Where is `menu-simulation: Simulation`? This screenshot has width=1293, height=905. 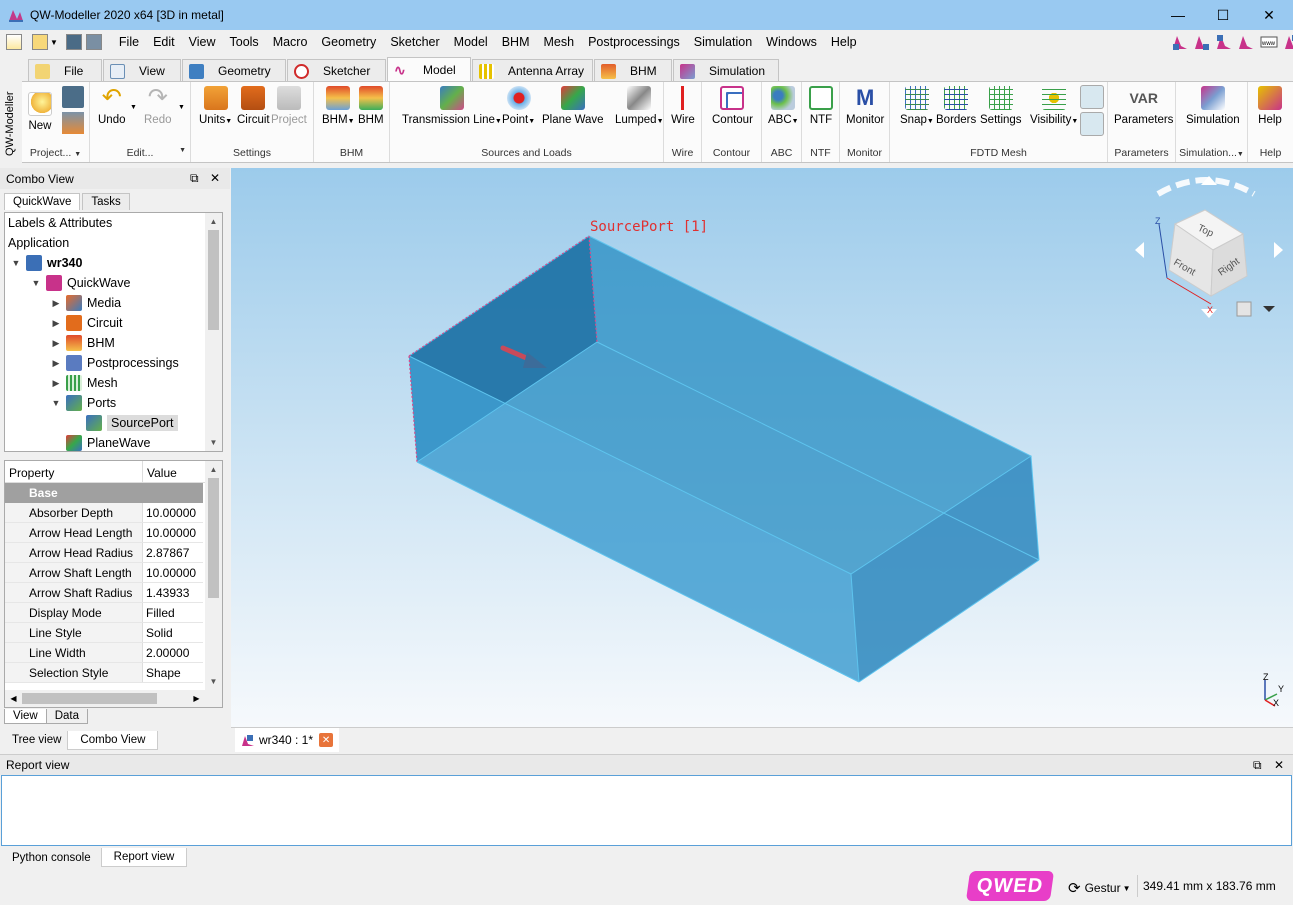
menu-simulation: Simulation is located at coordinates (723, 42).